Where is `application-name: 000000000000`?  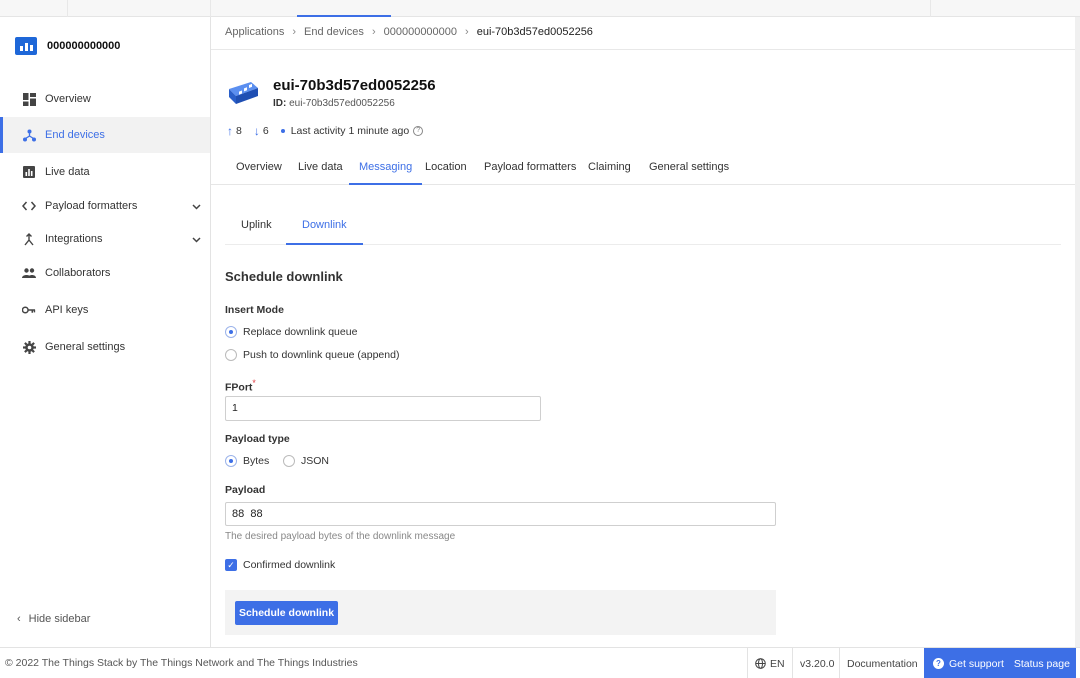 application-name: 000000000000 is located at coordinates (84, 46).